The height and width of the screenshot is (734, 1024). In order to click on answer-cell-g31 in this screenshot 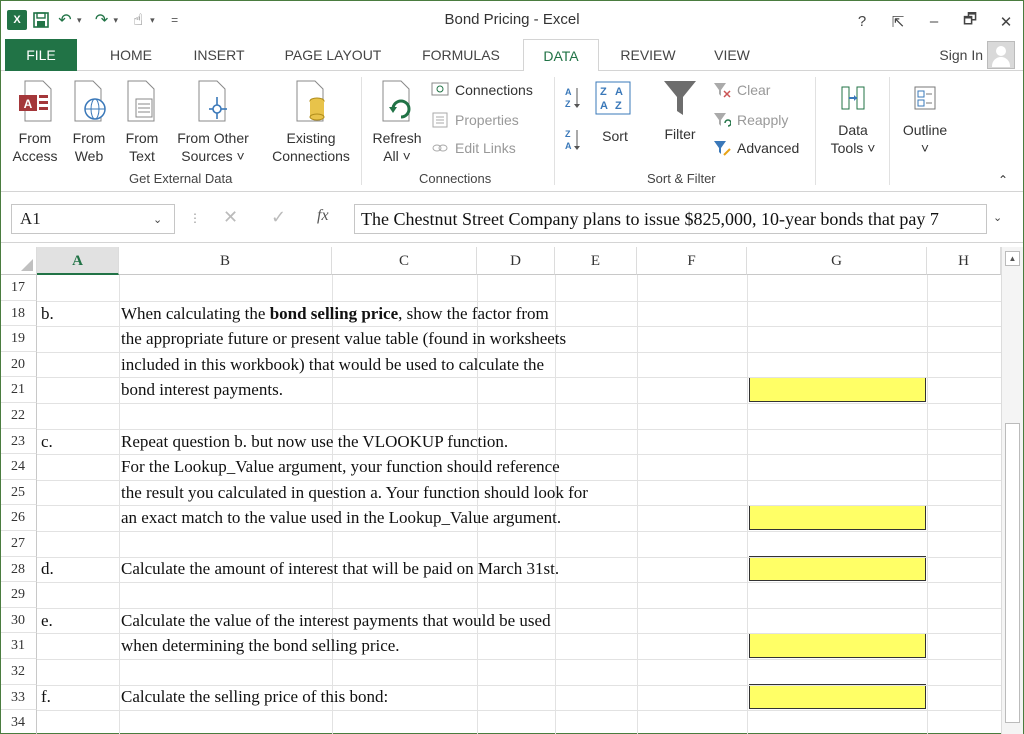, I will do `click(837, 645)`.